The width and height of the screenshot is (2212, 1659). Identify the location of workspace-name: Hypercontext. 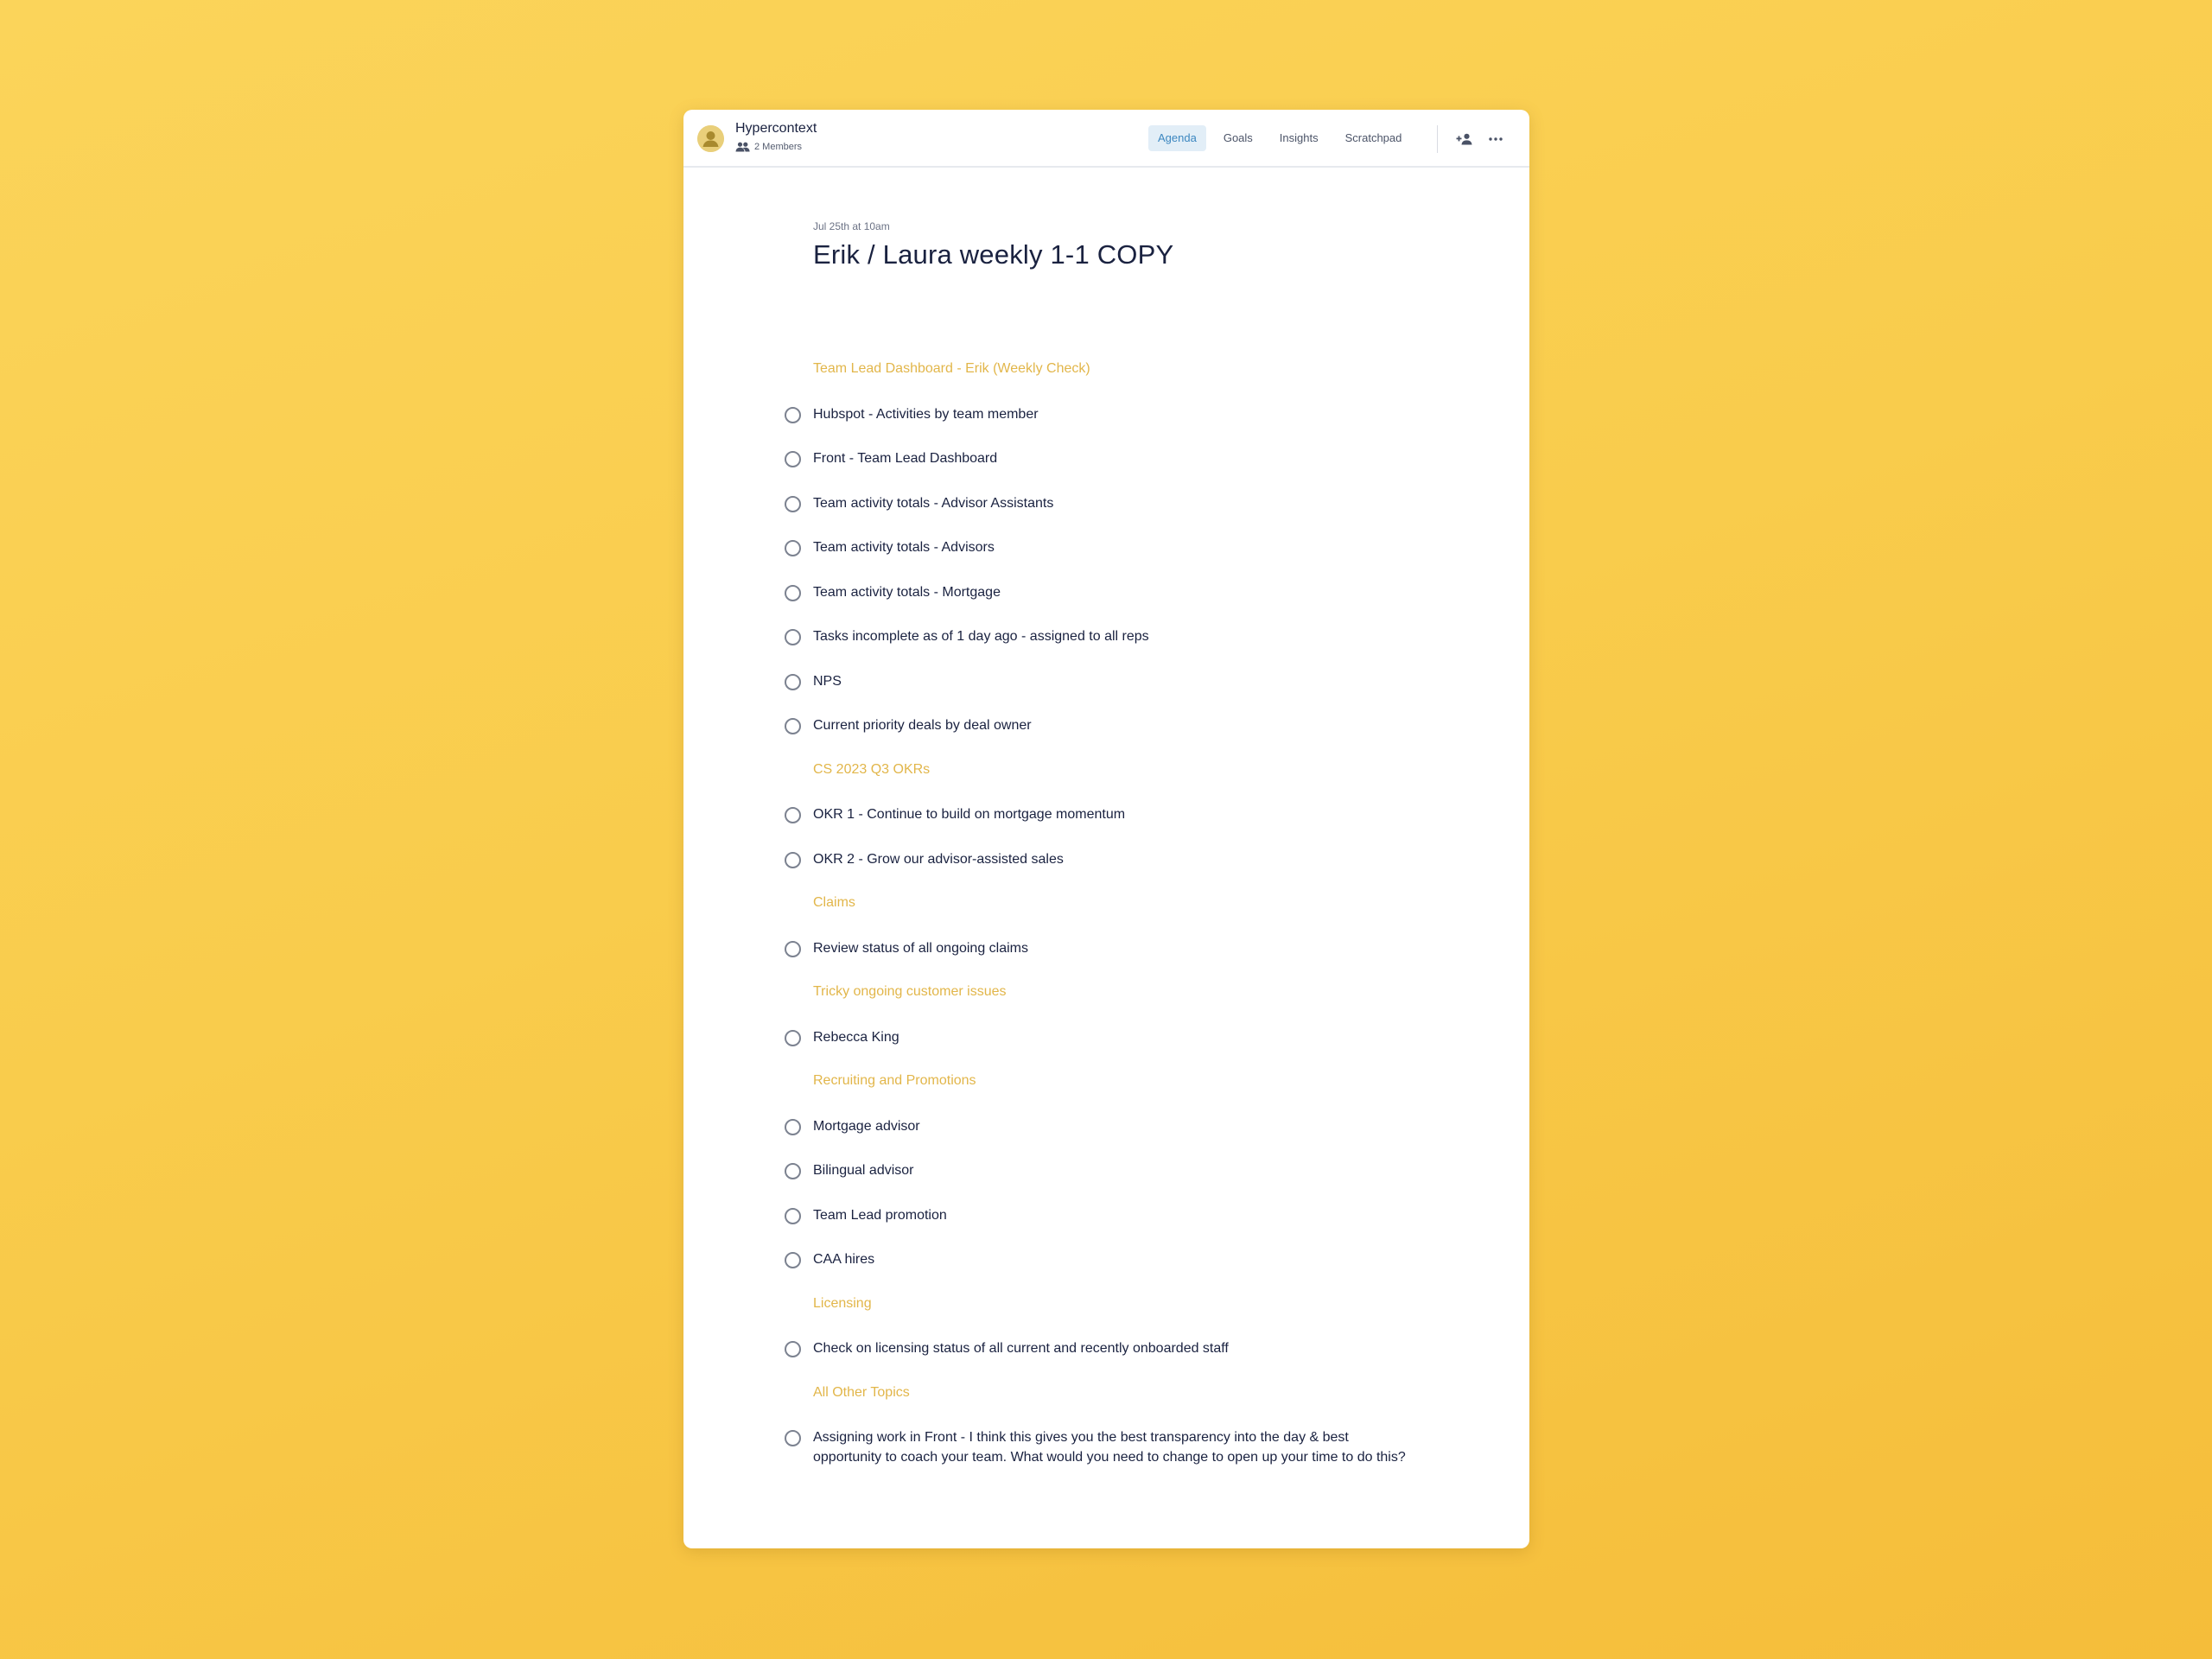
(776, 129).